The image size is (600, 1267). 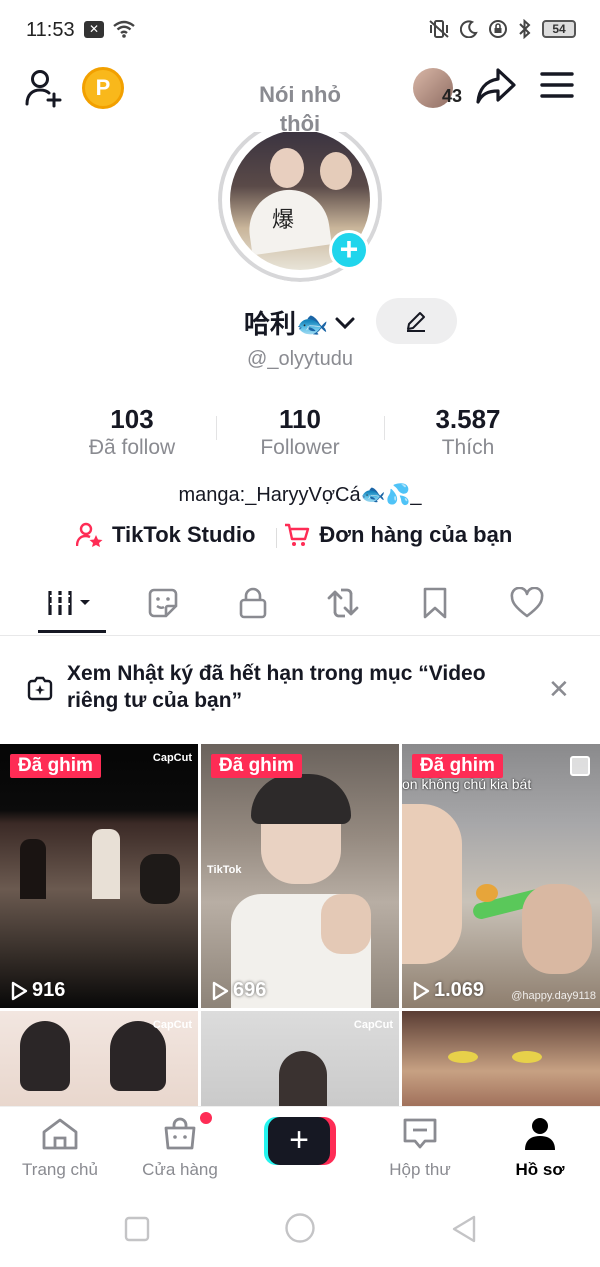 I want to click on profile-stats: 103 Đã follow 110 Follower 3.587 Thích, so click(x=300, y=434).